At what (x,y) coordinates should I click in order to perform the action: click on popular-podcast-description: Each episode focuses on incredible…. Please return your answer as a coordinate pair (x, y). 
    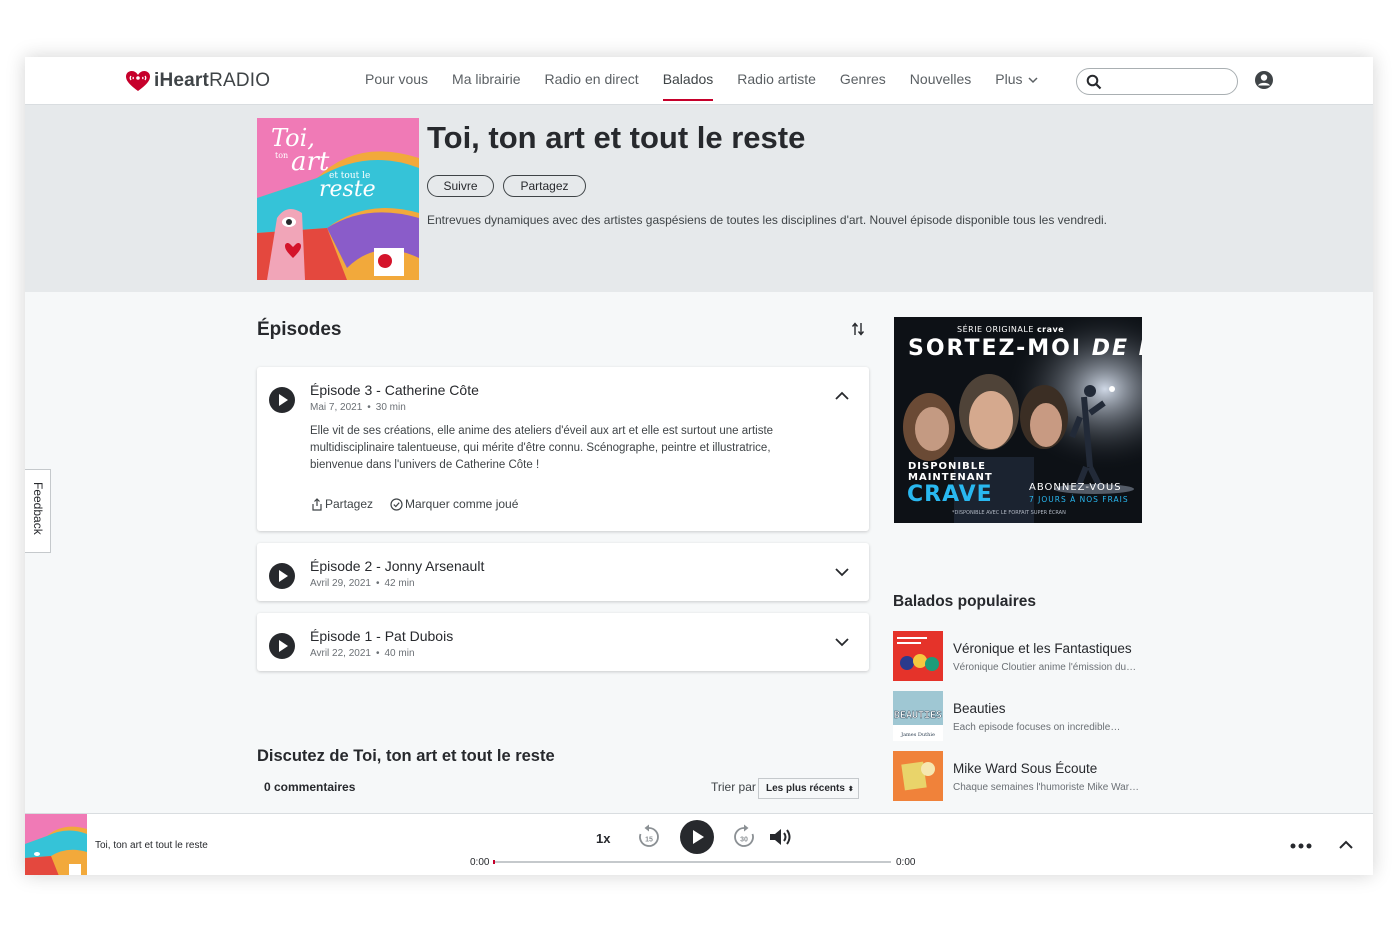
    Looking at the image, I should click on (1037, 727).